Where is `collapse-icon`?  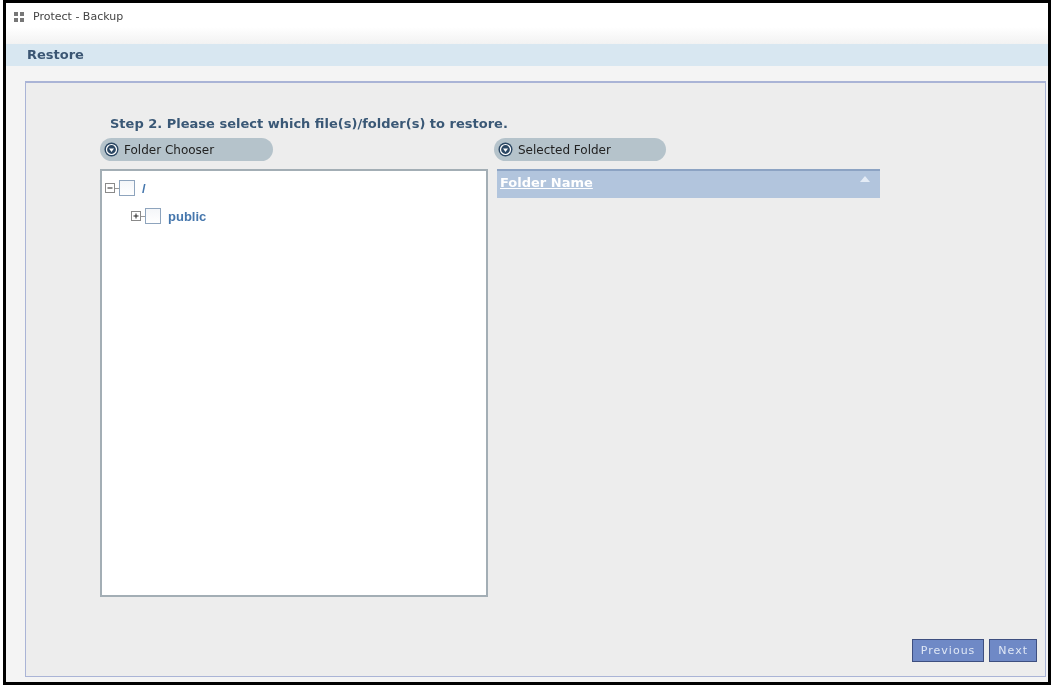
collapse-icon is located at coordinates (110, 188).